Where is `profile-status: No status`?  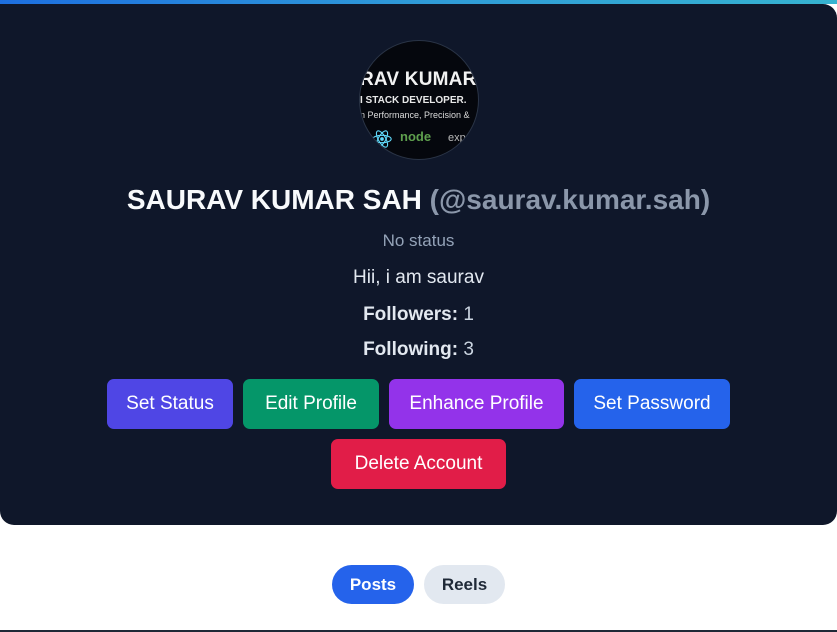 profile-status: No status is located at coordinates (418, 240).